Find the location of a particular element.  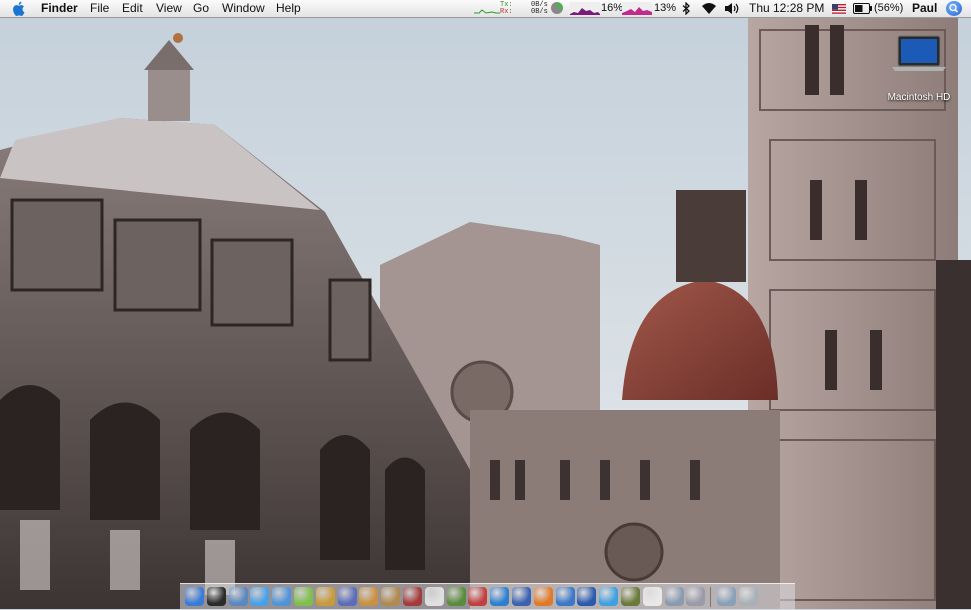

memory-percent: 13% is located at coordinates (665, 8).